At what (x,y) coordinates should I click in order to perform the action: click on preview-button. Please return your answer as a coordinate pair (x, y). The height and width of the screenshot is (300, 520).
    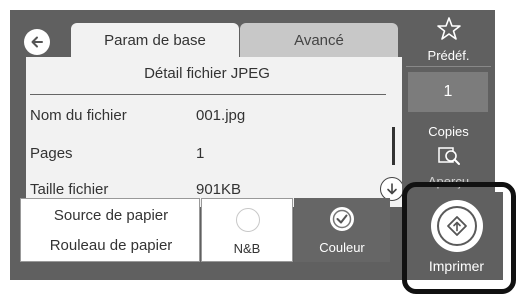
    Looking at the image, I should click on (448, 157).